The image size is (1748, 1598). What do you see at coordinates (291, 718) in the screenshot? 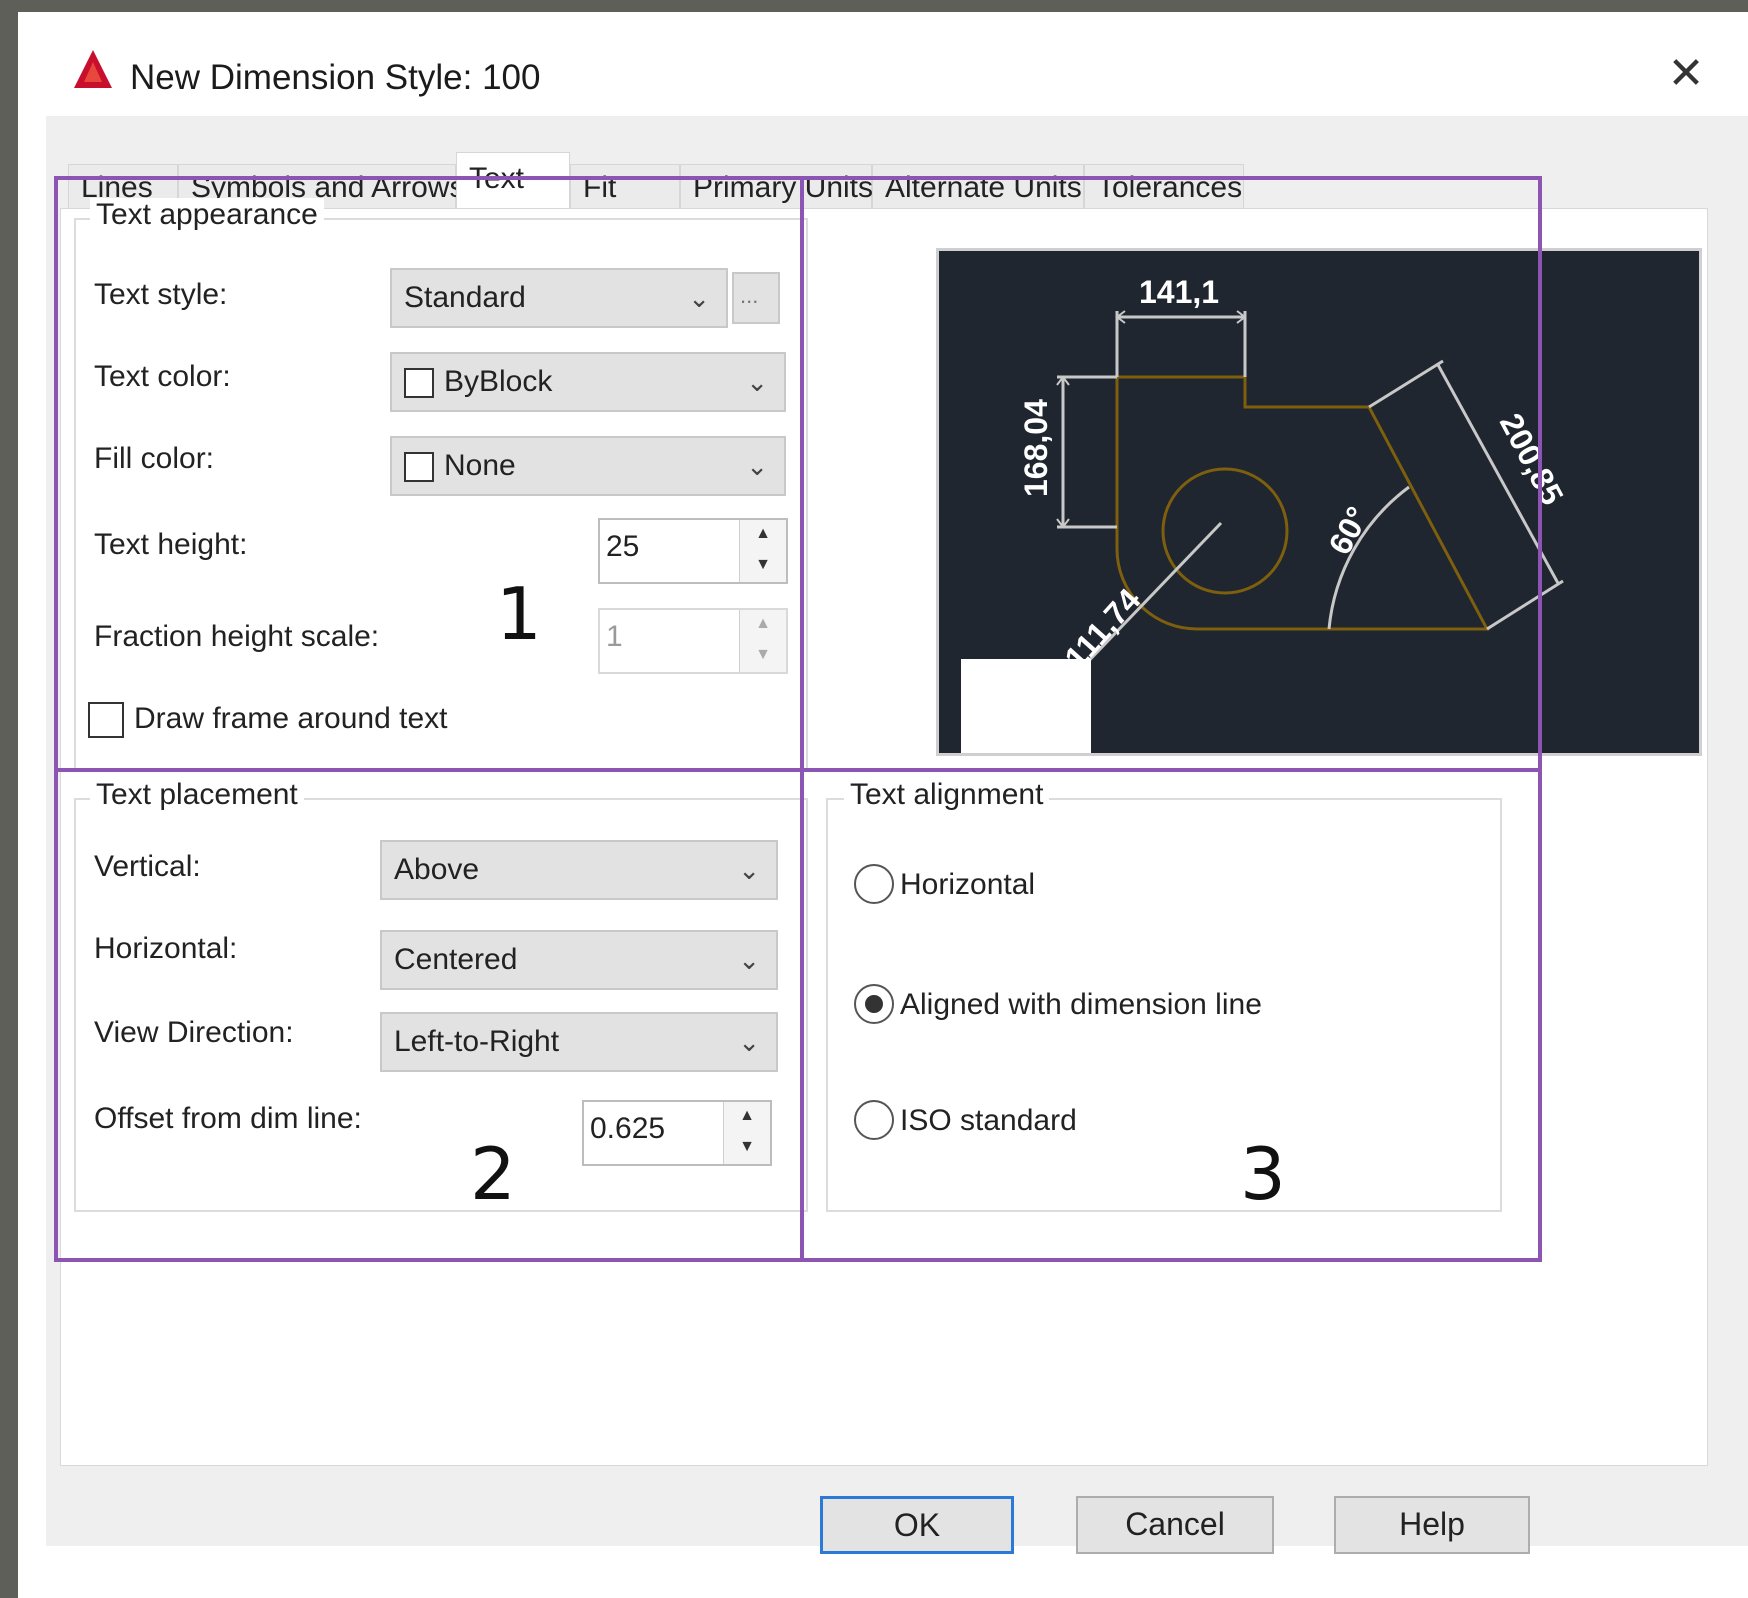
I see `draw-frame-label: Draw frame around text` at bounding box center [291, 718].